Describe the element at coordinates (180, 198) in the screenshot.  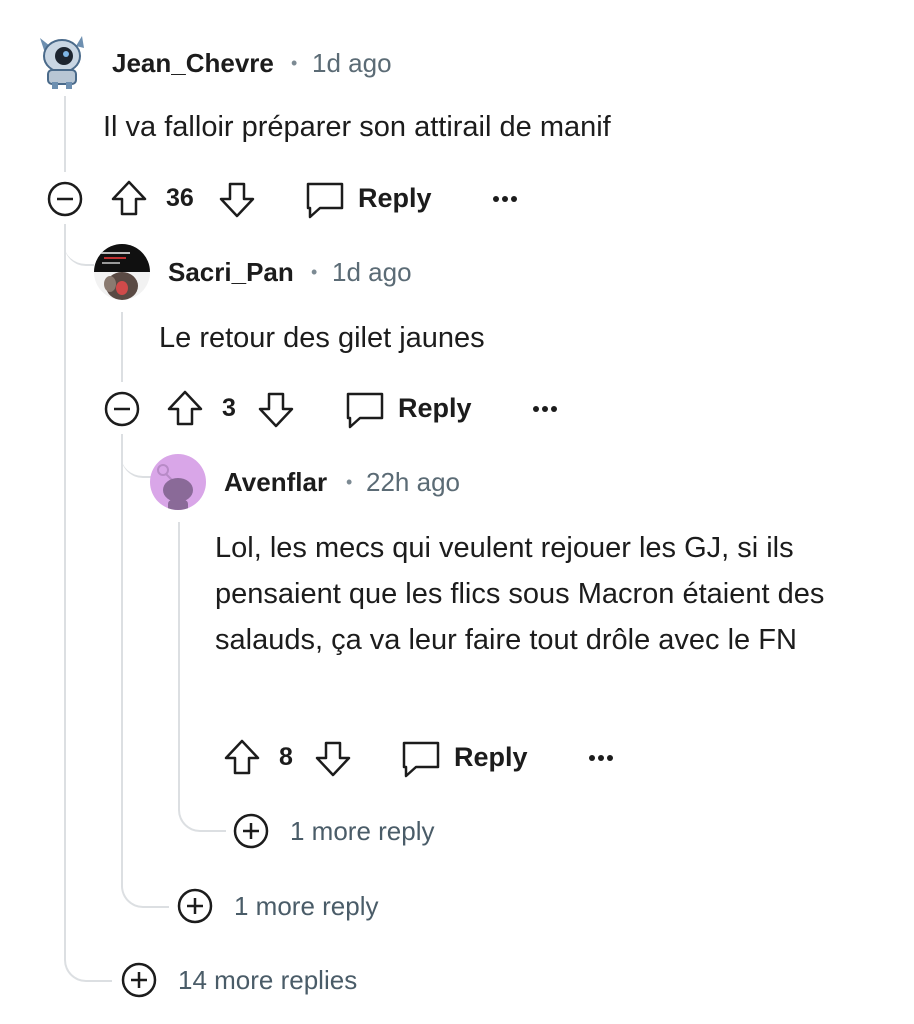
I see `vote-count: 36` at that location.